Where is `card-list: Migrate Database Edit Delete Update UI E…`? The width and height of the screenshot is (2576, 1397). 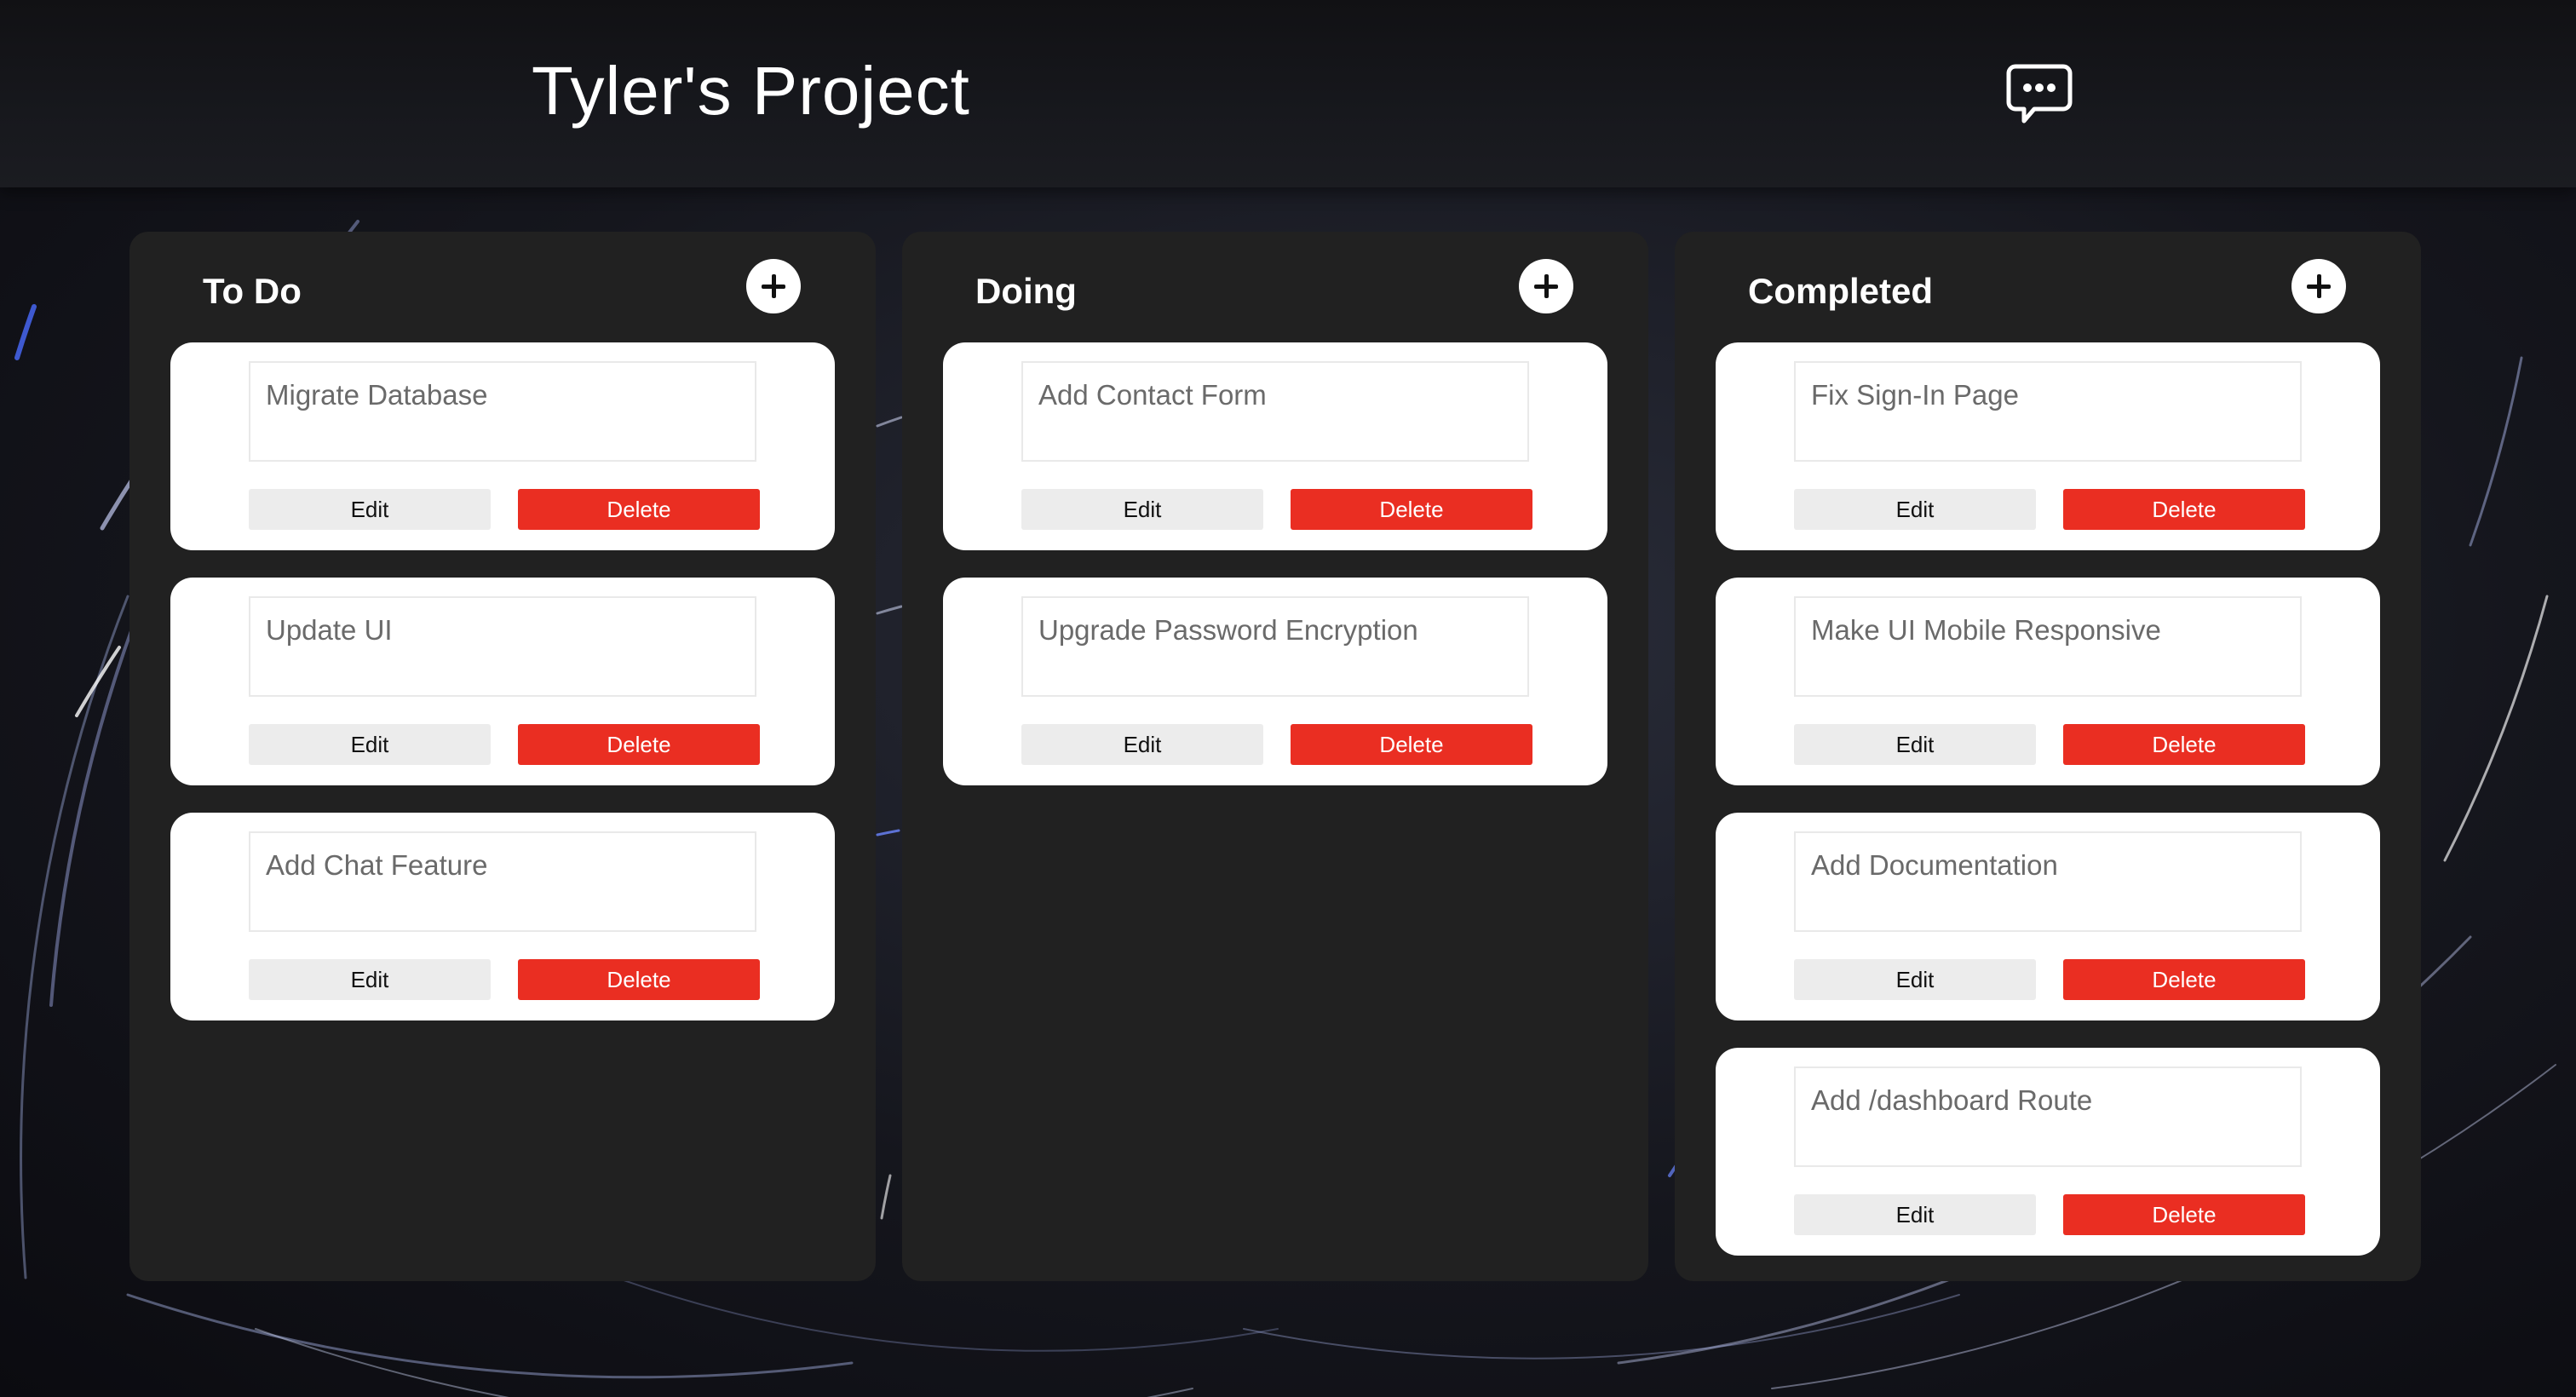
card-list: Migrate Database Edit Delete Update UI E… is located at coordinates (503, 695).